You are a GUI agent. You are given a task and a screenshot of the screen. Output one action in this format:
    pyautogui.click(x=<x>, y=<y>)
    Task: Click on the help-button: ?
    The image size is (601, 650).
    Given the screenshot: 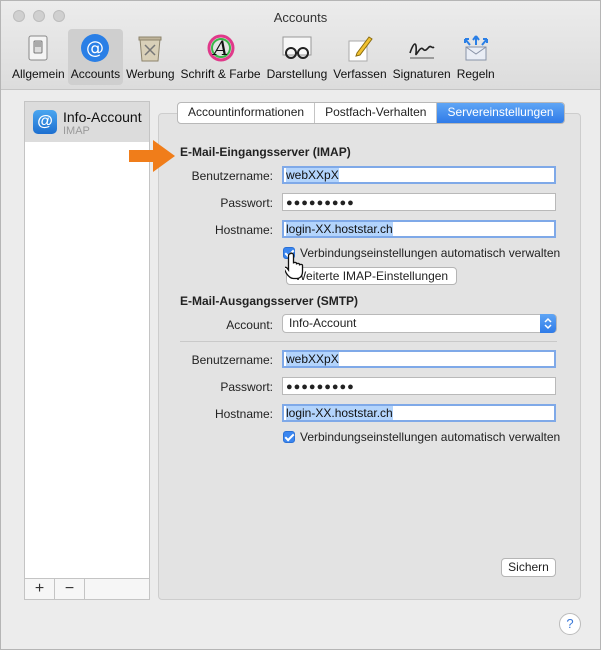 What is the action you would take?
    pyautogui.click(x=570, y=624)
    